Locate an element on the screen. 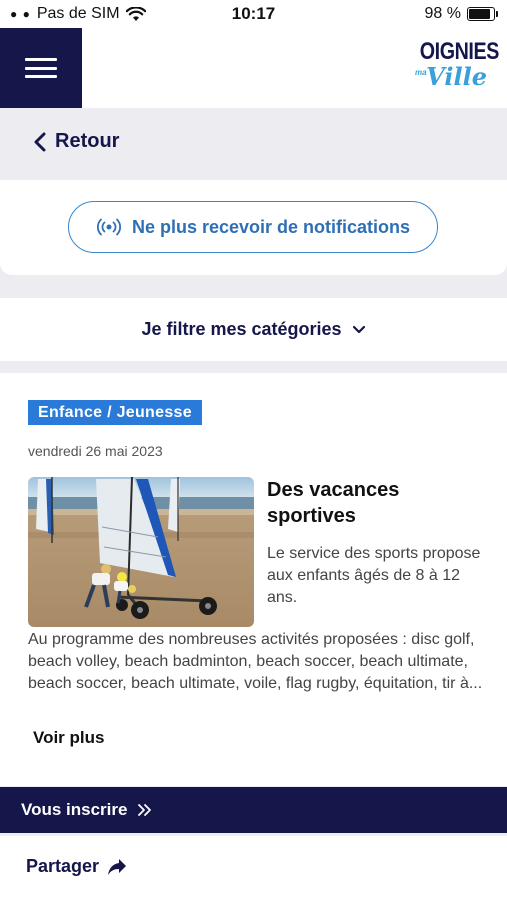 This screenshot has height=900, width=507. logo-script: Ville is located at coordinates (456, 76).